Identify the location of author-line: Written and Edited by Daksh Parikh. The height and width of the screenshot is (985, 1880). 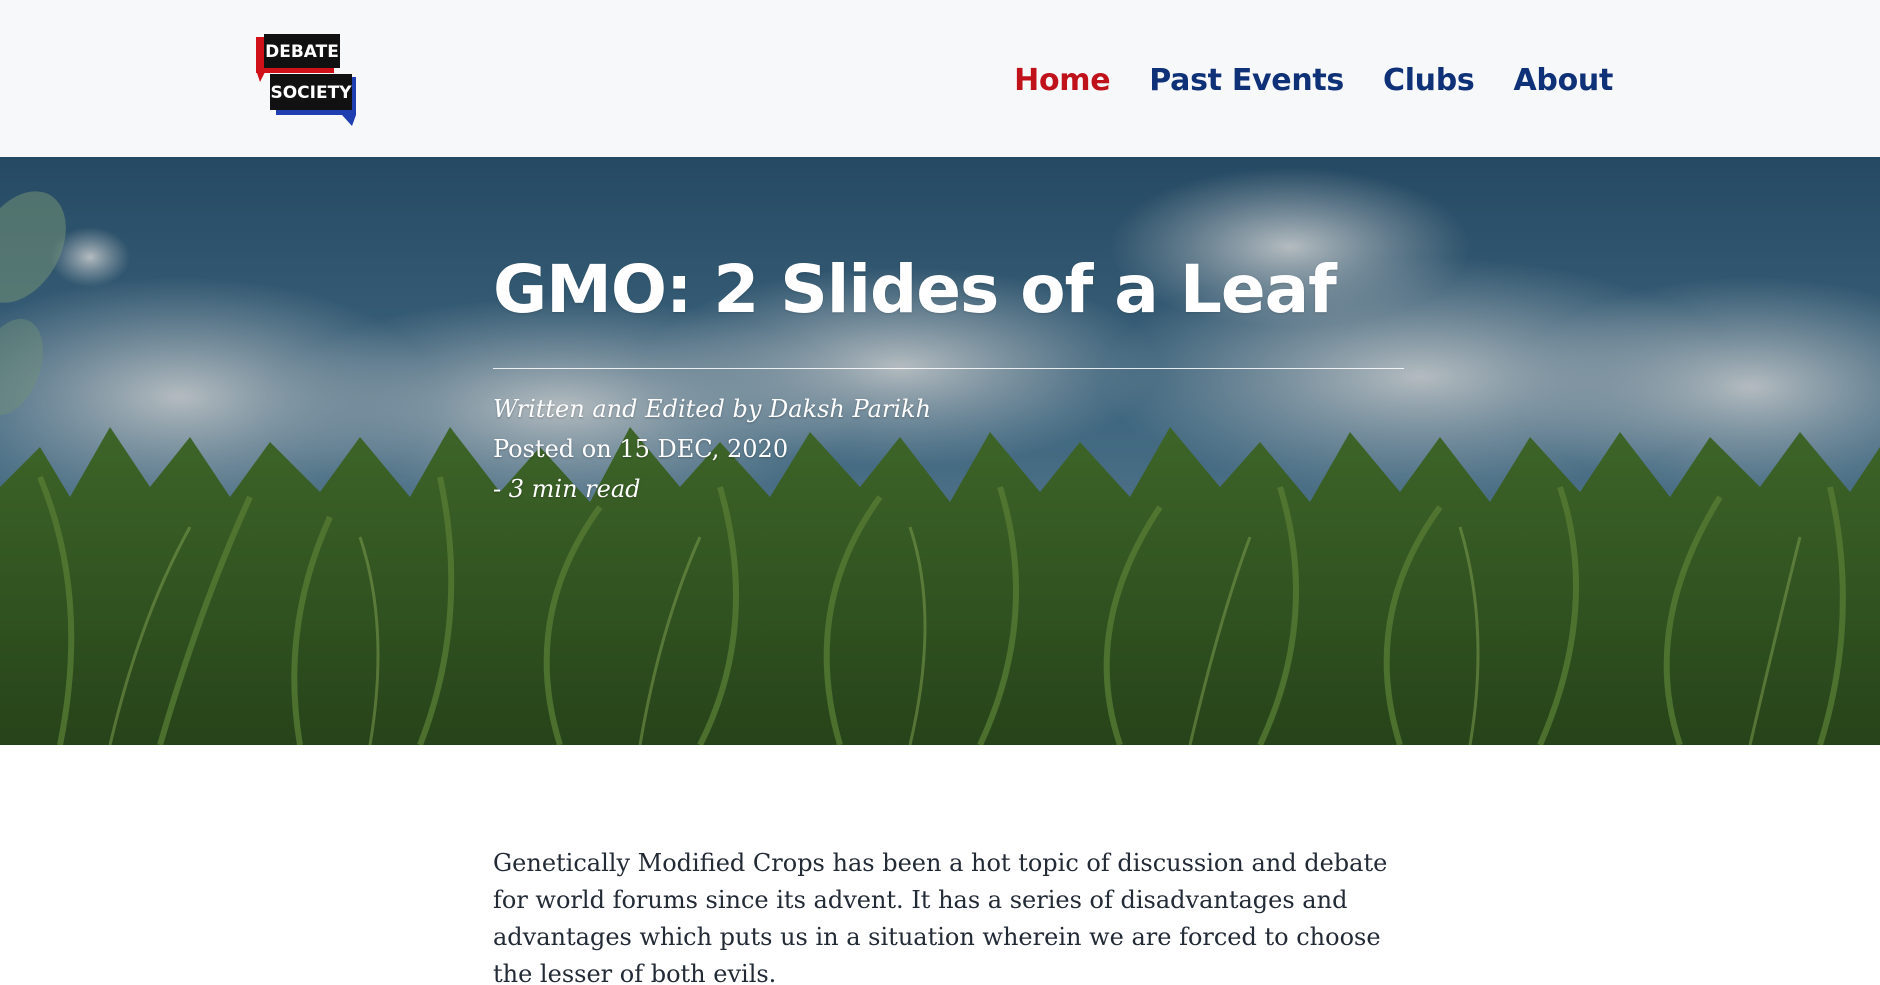
(712, 409).